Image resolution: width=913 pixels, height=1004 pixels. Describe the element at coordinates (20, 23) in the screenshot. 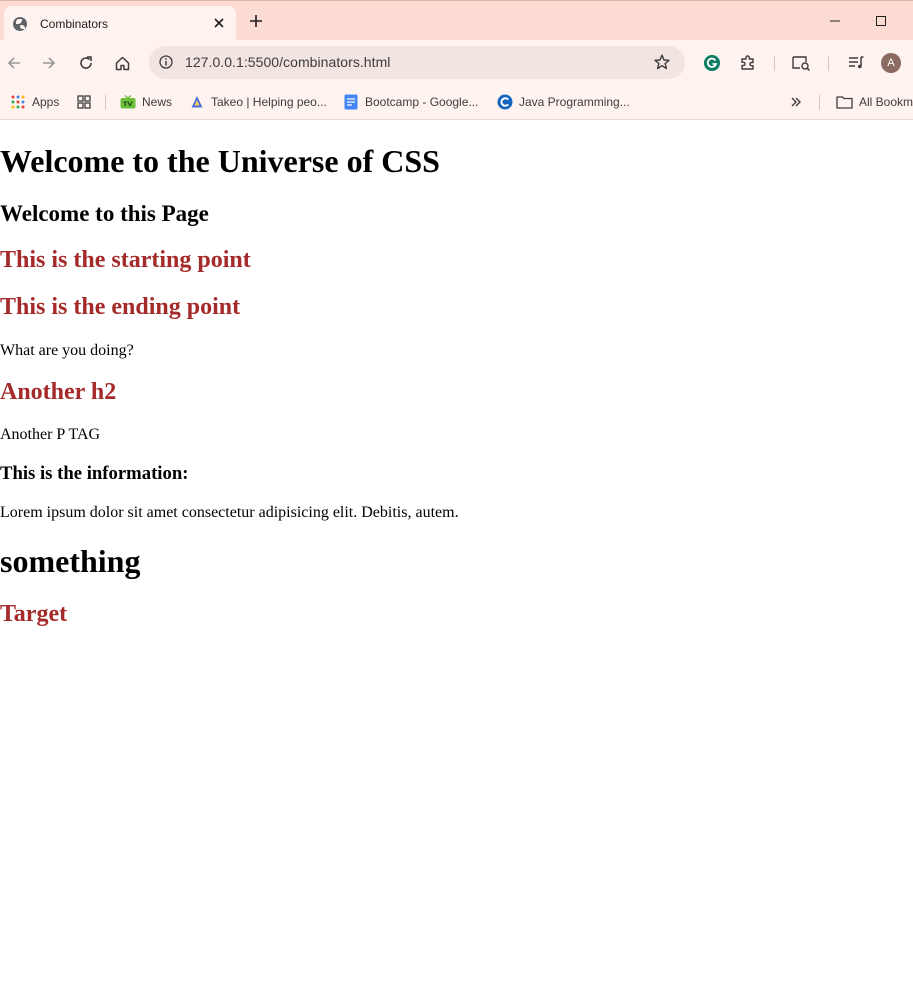

I see `globe-icon` at that location.